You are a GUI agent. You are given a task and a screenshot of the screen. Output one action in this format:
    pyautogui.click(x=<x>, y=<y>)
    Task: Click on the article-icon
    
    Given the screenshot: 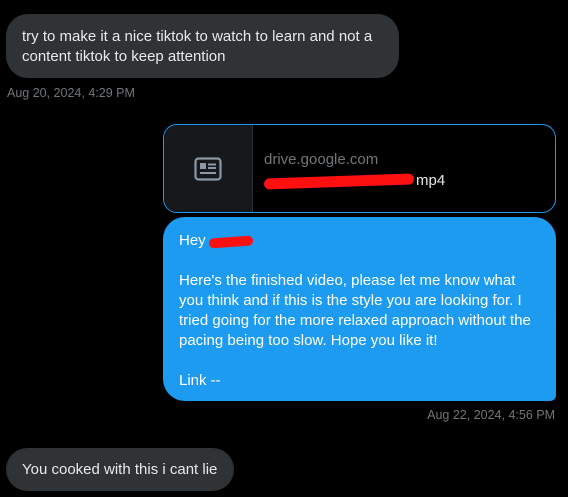 What is the action you would take?
    pyautogui.click(x=208, y=168)
    